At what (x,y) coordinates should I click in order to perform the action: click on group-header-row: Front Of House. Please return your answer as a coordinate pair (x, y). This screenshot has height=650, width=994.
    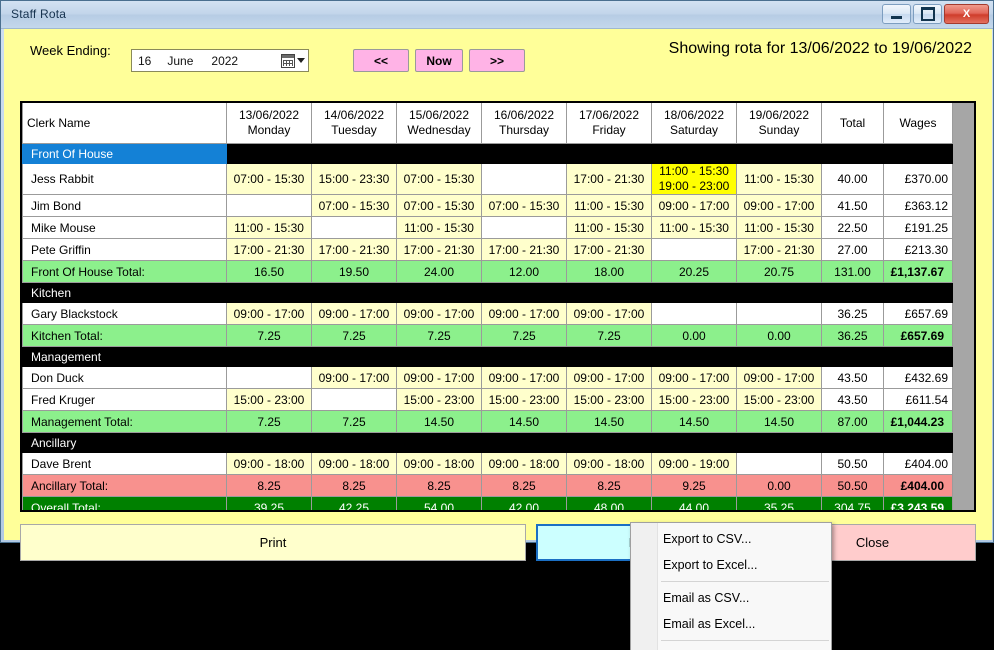
    Looking at the image, I should click on (487, 153).